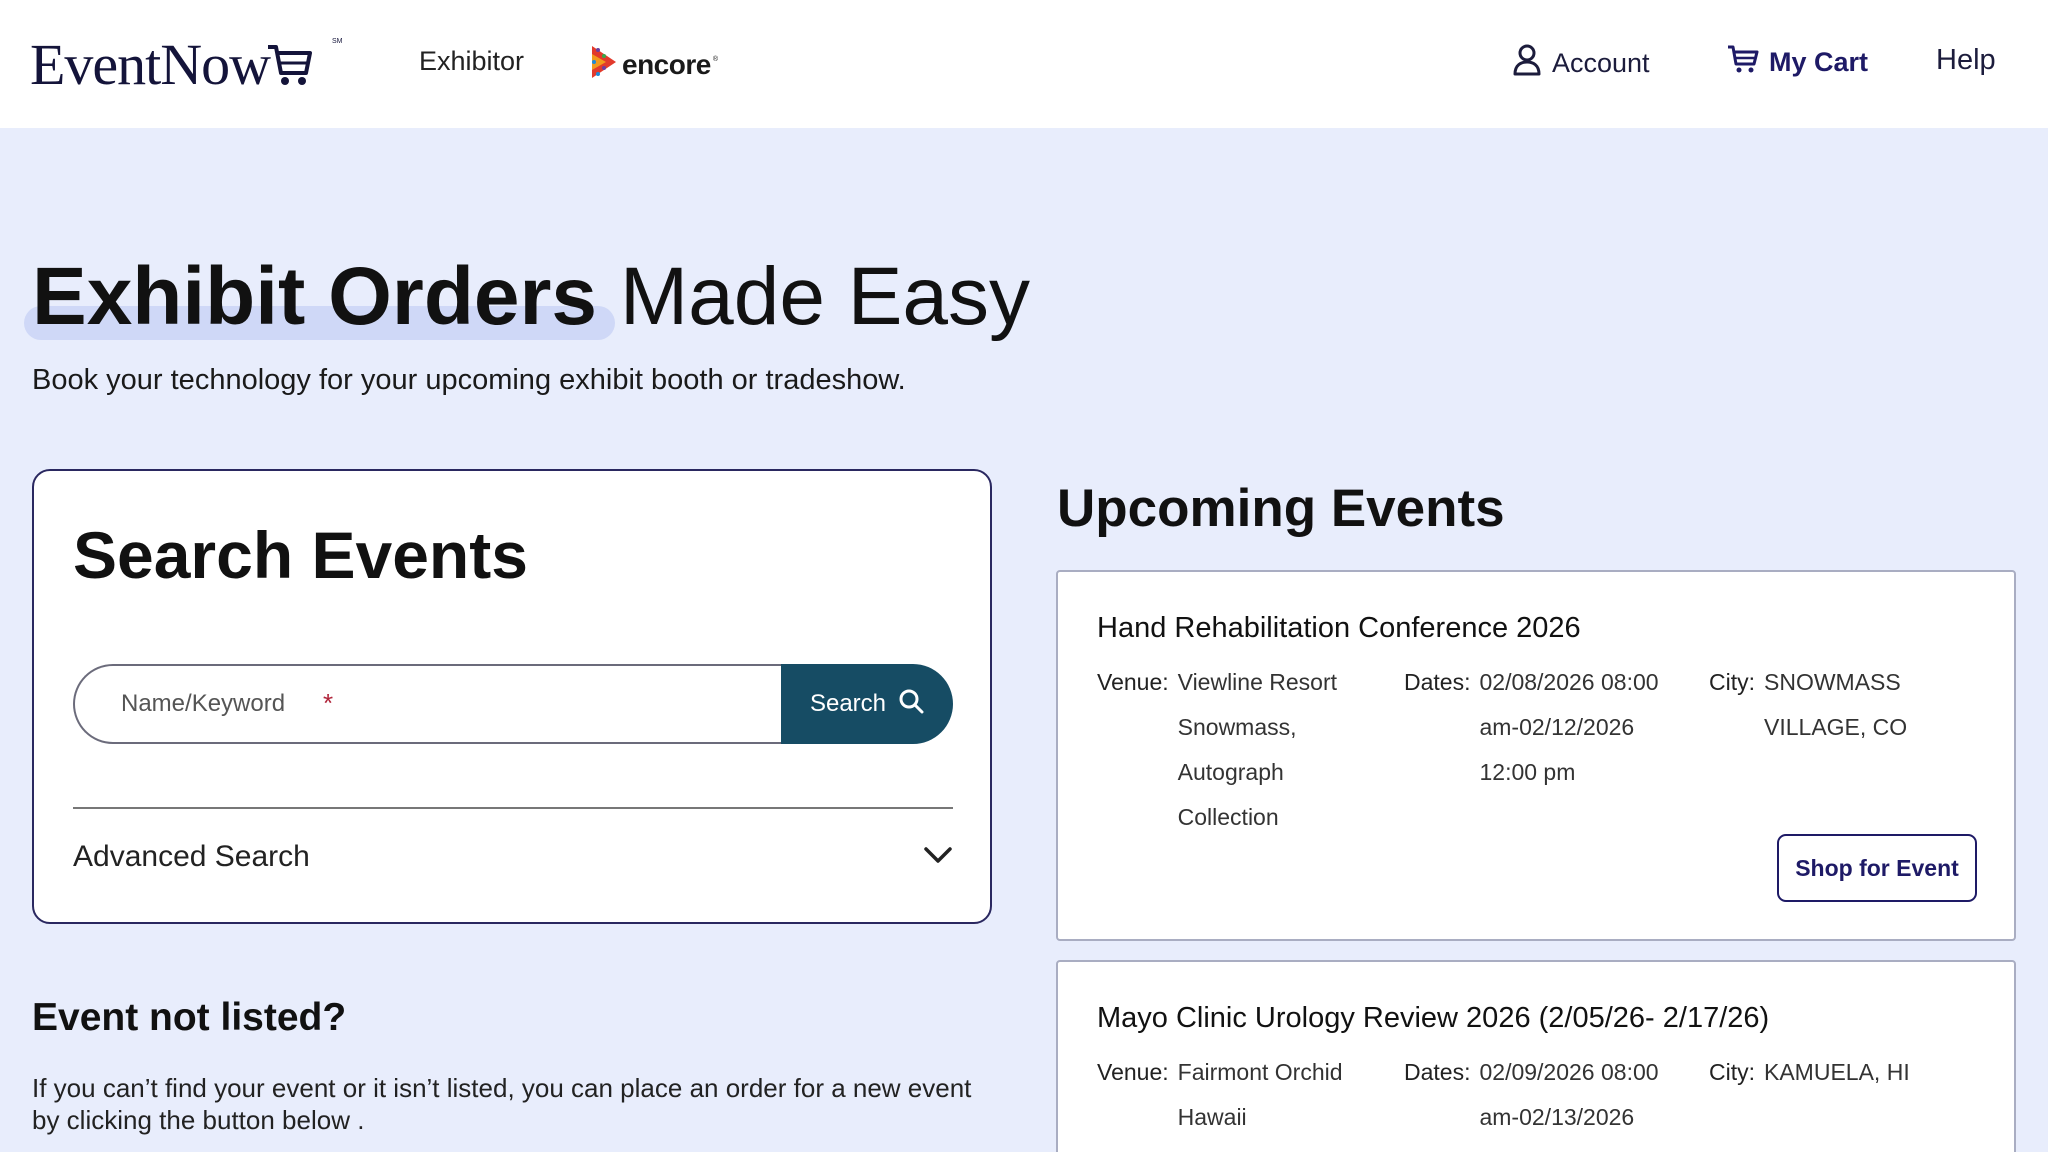 The width and height of the screenshot is (2048, 1152). Describe the element at coordinates (471, 61) in the screenshot. I see `nav-exhibitor: Exhibitor` at that location.